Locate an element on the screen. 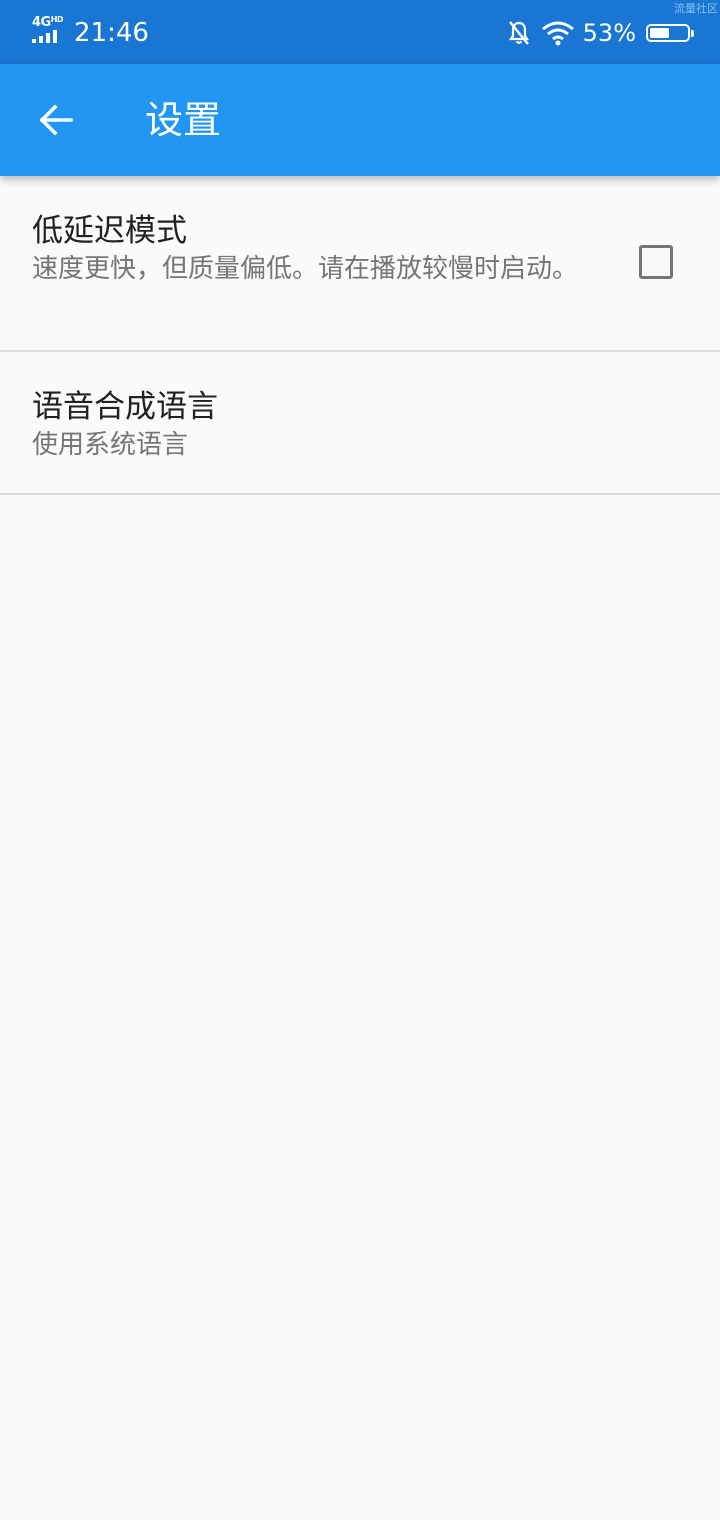 The width and height of the screenshot is (720, 1520). battery-fill is located at coordinates (659, 33).